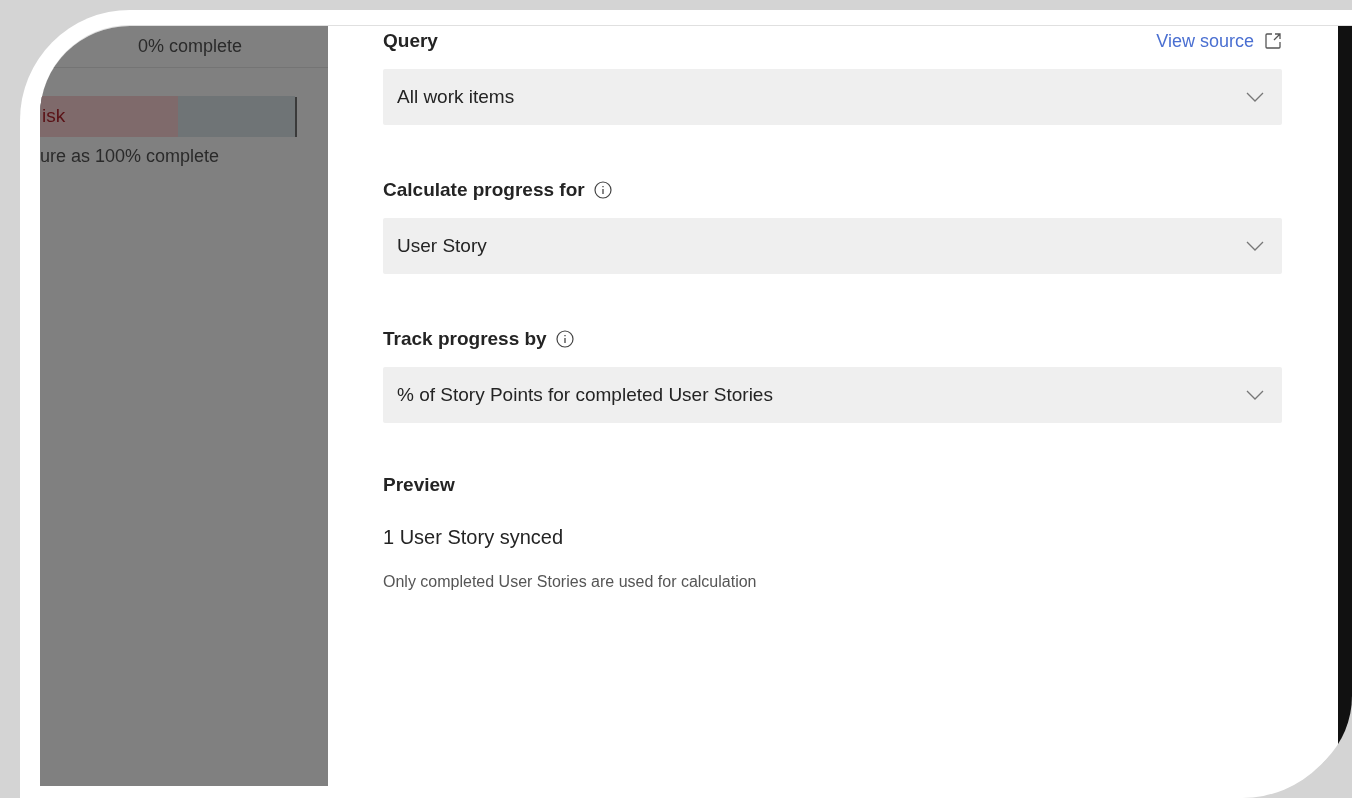  What do you see at coordinates (832, 97) in the screenshot?
I see `dropdown: All work items` at bounding box center [832, 97].